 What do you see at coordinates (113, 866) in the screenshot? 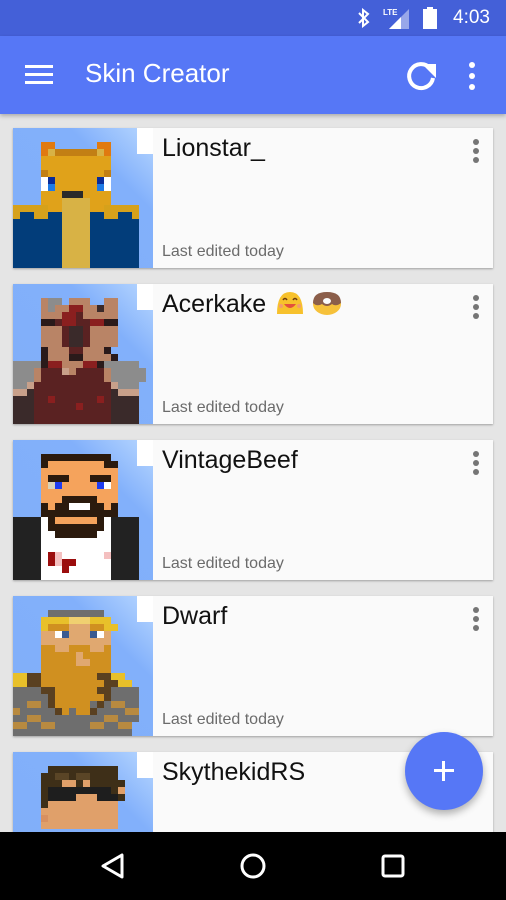
I see `back-button` at bounding box center [113, 866].